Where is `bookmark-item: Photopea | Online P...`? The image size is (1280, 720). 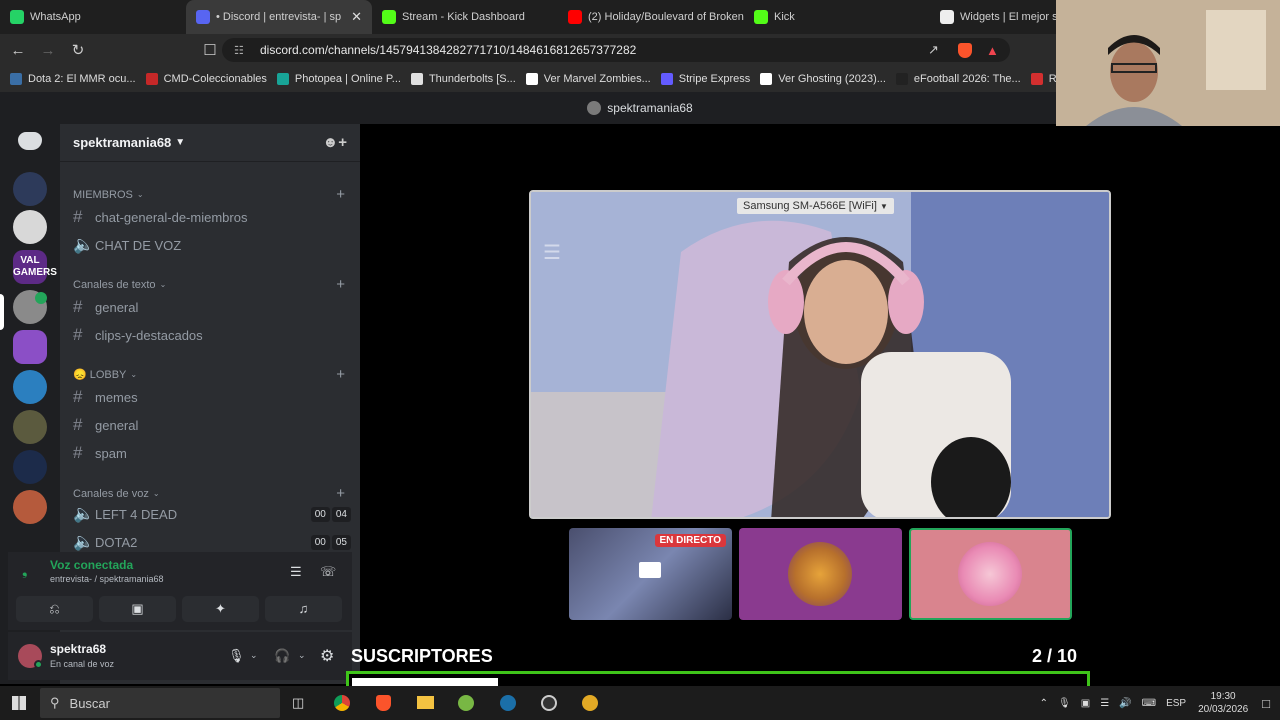
bookmark-item: Photopea | Online P... is located at coordinates (338, 79).